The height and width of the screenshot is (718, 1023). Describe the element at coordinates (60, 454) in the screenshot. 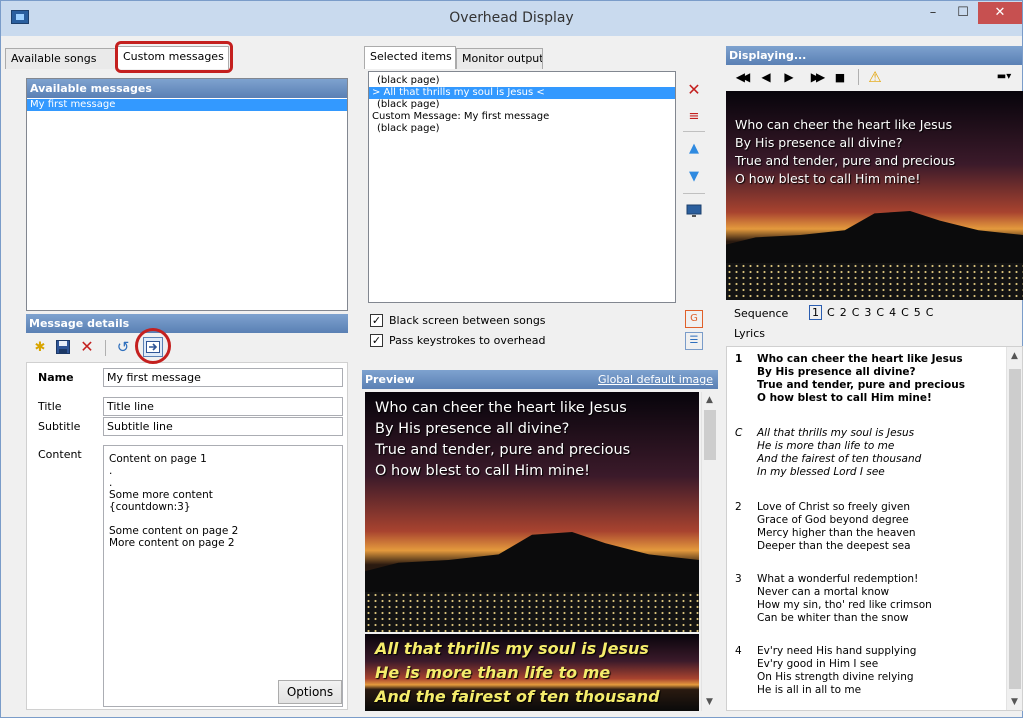

I see `content-label: Content` at that location.